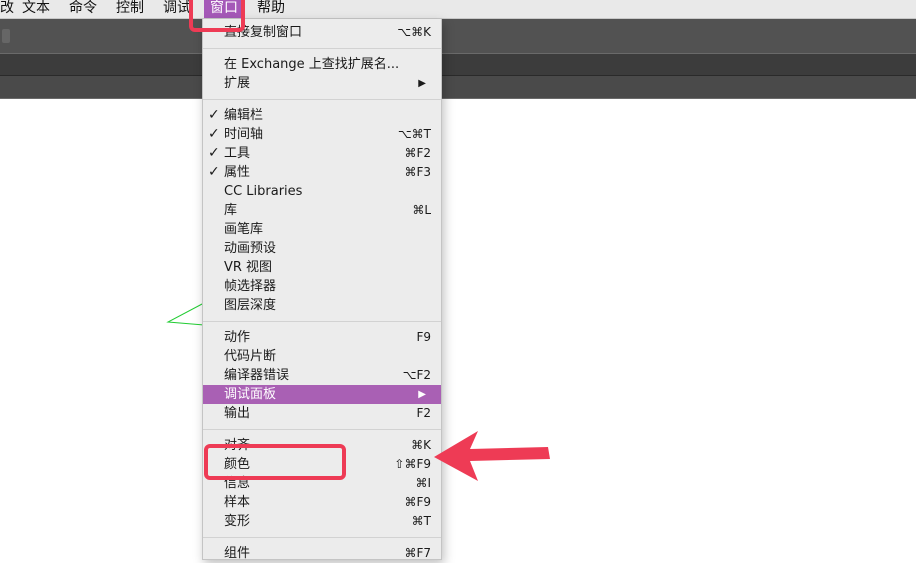  I want to click on menu-item: ✓ 编辑栏, so click(322, 115).